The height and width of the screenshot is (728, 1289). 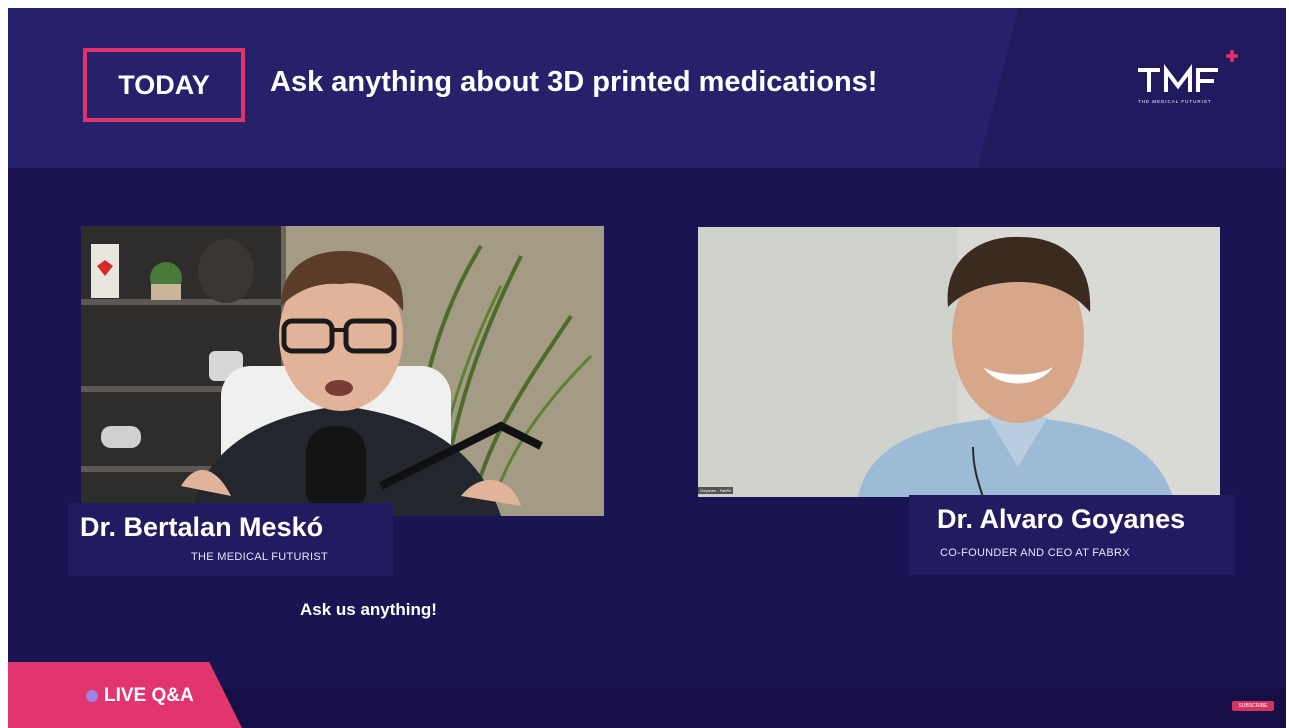 I want to click on today-badge: TODAY, so click(x=164, y=85).